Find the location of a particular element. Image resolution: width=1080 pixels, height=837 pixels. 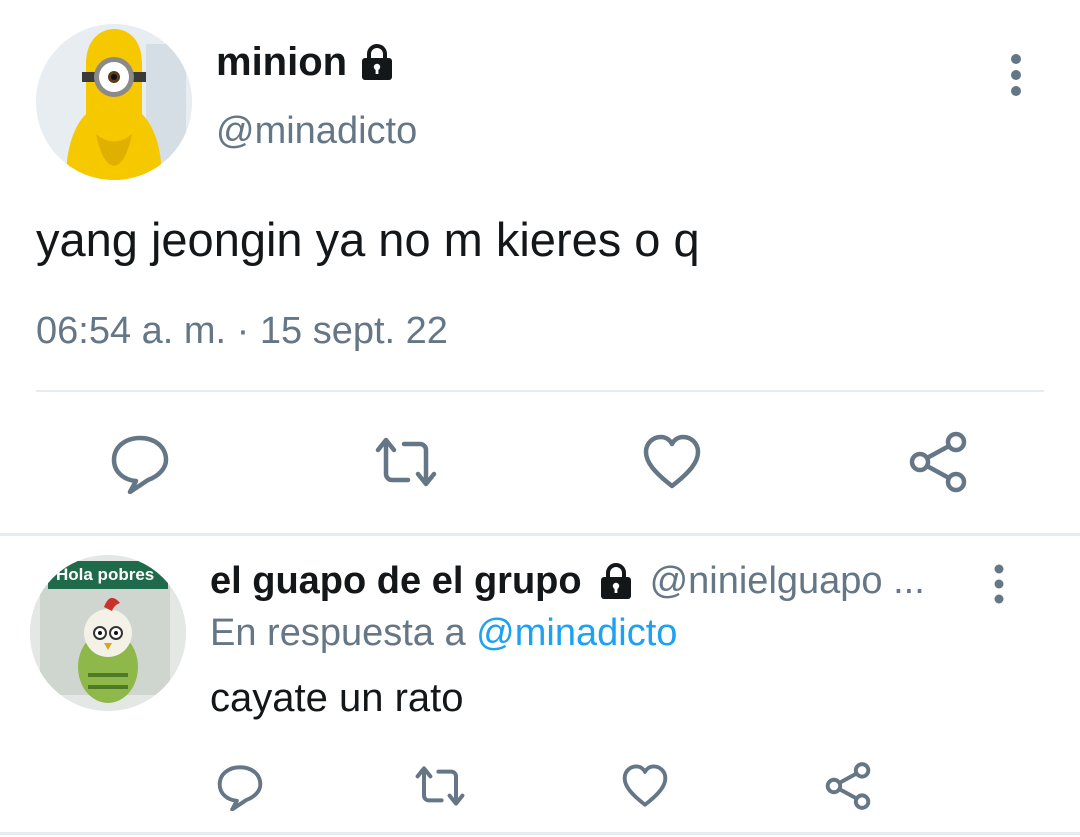

display-name: minion is located at coordinates (306, 62).